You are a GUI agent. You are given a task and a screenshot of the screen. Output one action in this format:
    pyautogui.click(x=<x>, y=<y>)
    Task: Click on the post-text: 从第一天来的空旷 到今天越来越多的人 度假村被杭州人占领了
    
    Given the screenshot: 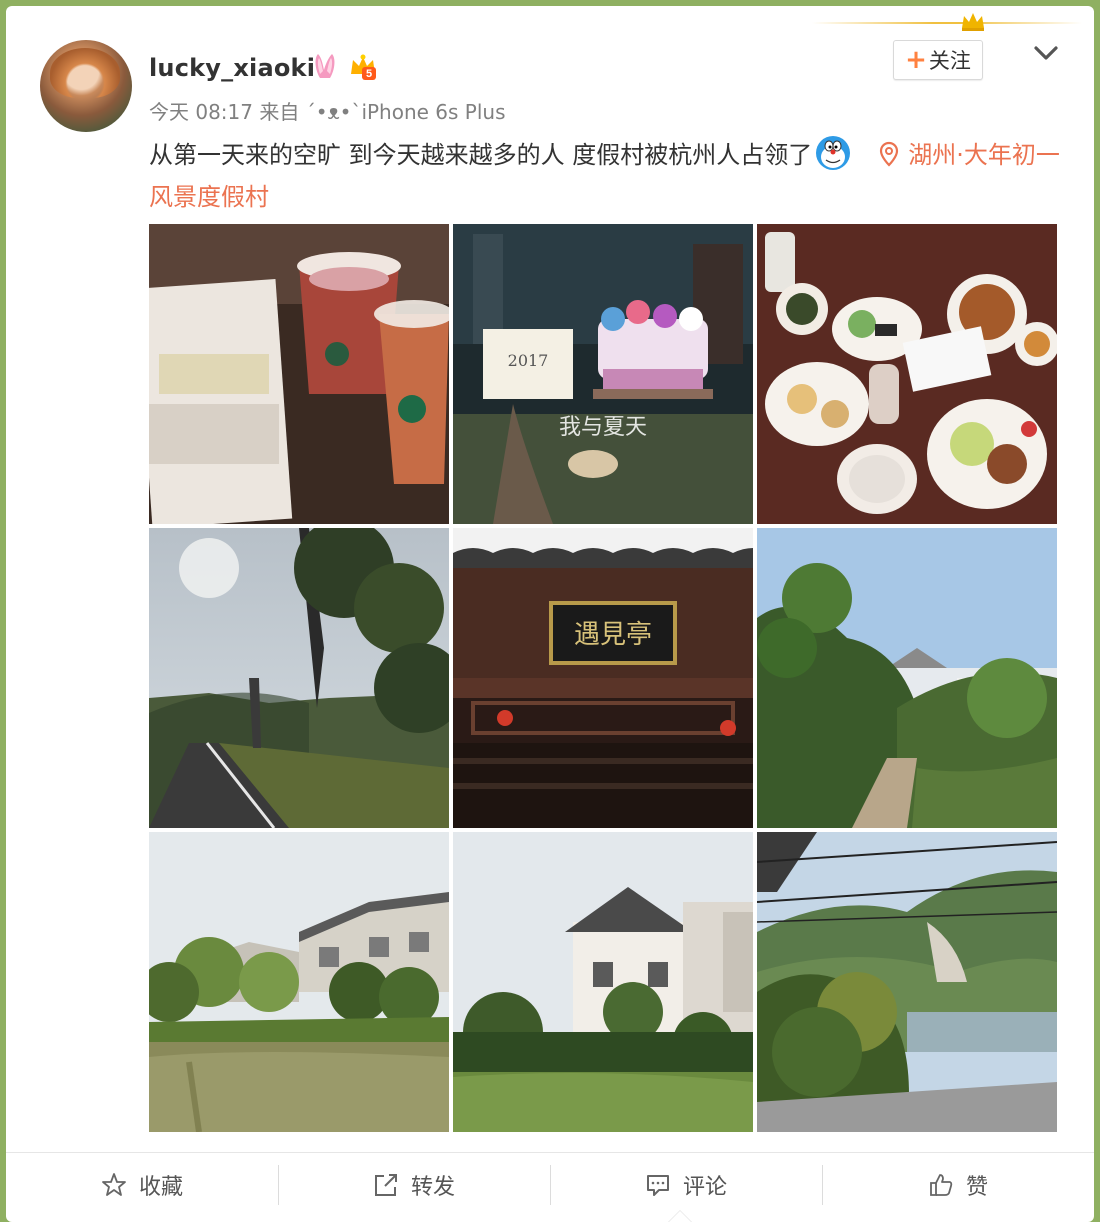 What is the action you would take?
    pyautogui.click(x=481, y=155)
    